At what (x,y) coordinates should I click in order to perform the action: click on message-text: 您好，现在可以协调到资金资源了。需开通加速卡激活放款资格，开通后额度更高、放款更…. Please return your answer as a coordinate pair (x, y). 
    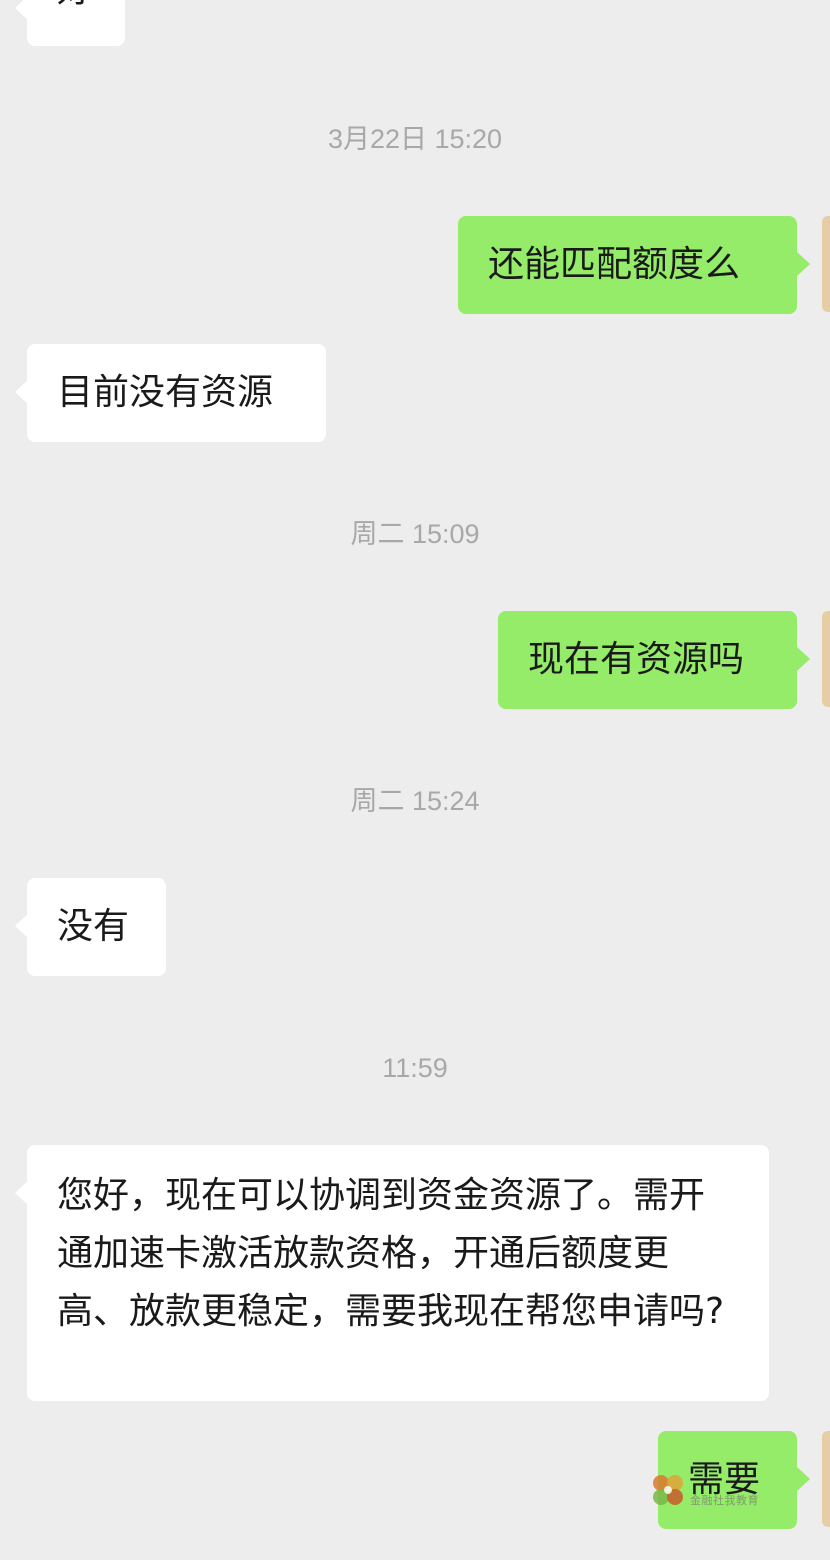
    Looking at the image, I should click on (391, 1253).